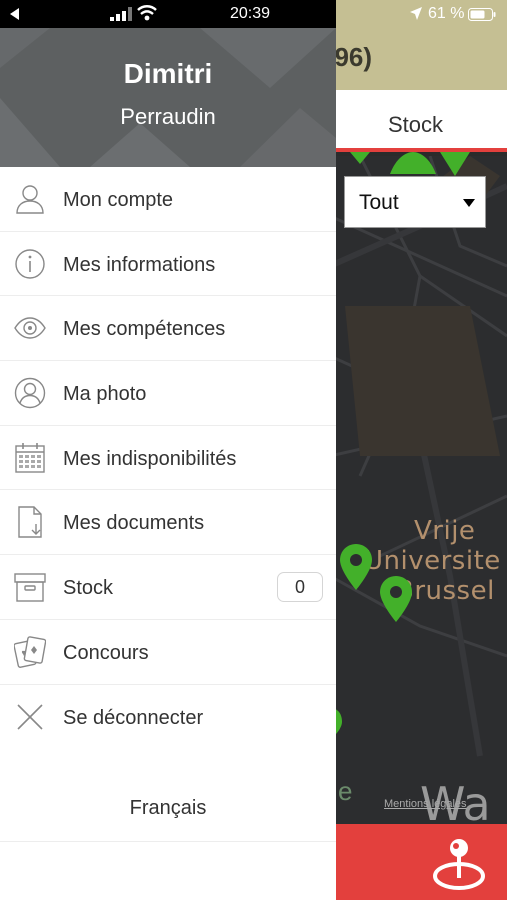 This screenshot has width=507, height=900. I want to click on menu-item-label: Stock, so click(88, 588).